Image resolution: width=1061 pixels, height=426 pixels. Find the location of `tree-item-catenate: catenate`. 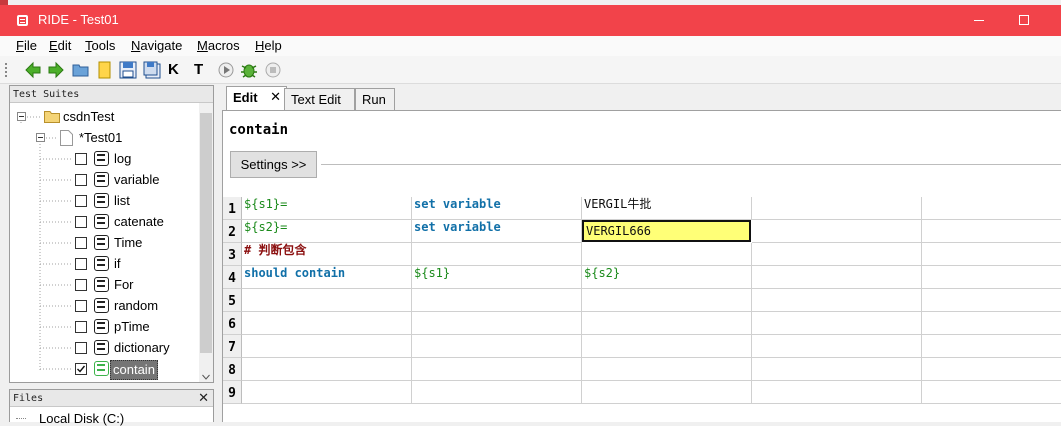

tree-item-catenate: catenate is located at coordinates (136, 222).